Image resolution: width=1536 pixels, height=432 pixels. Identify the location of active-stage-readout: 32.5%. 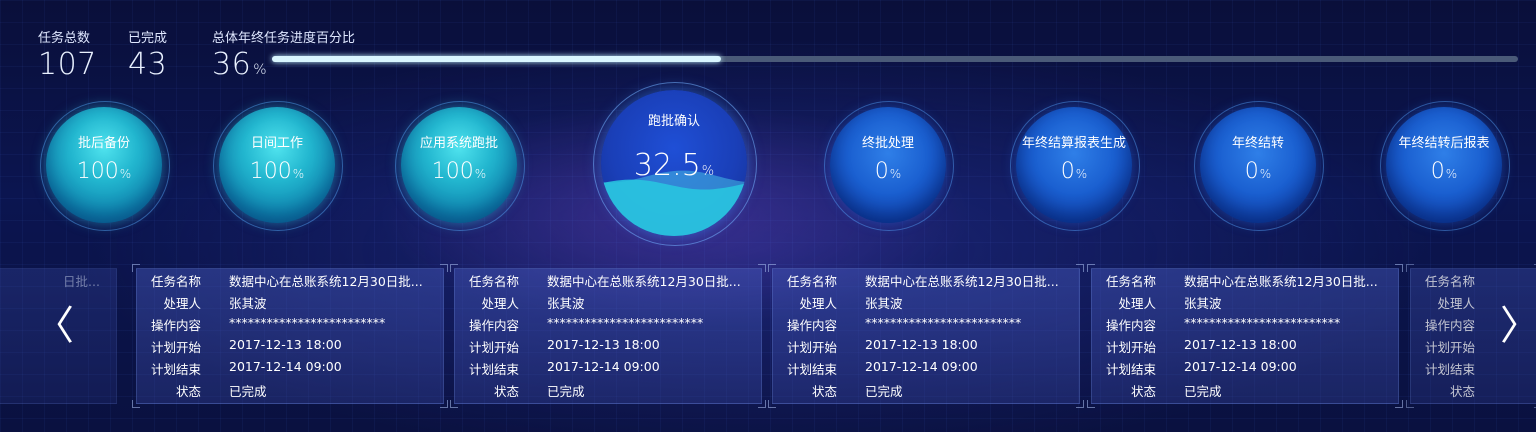
(674, 165).